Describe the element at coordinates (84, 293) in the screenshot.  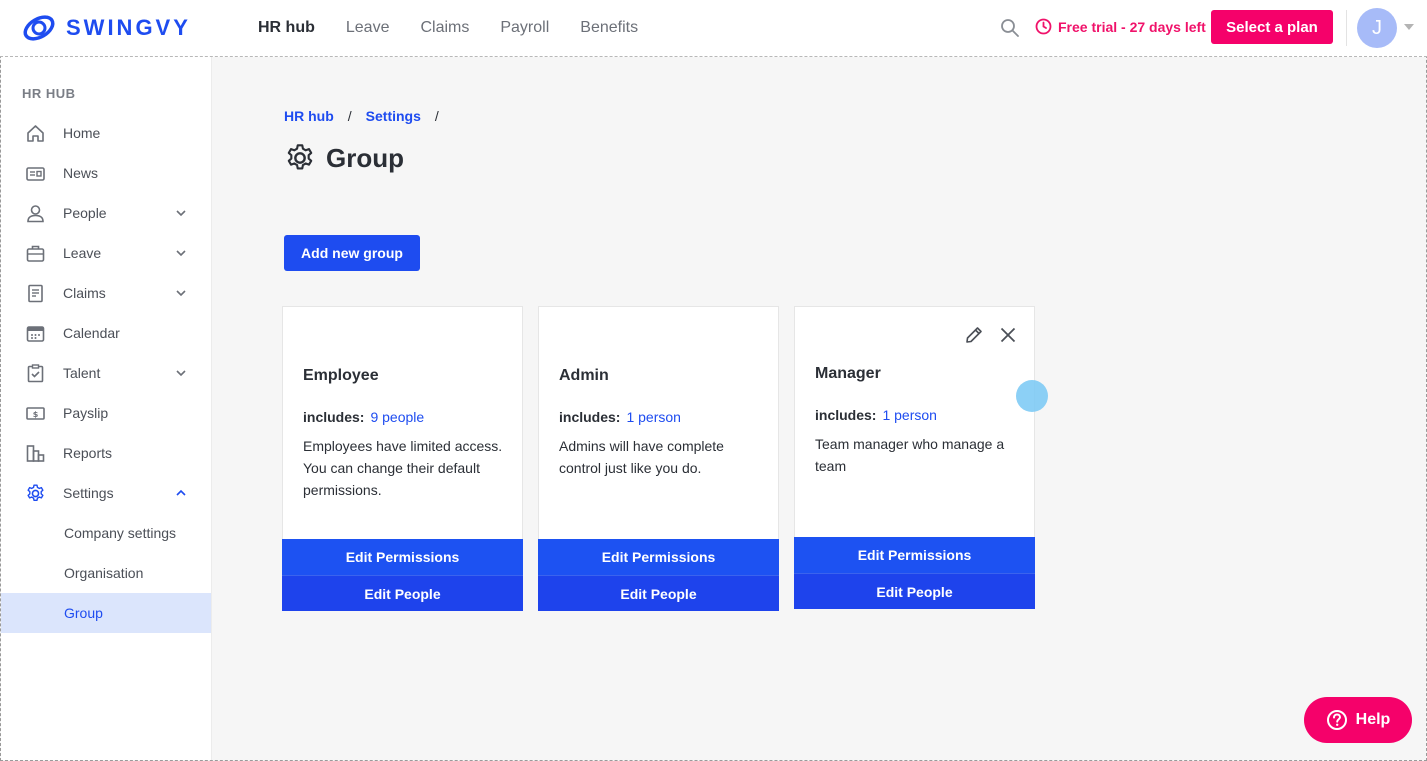
I see `sidebar-item-label: Claims` at that location.